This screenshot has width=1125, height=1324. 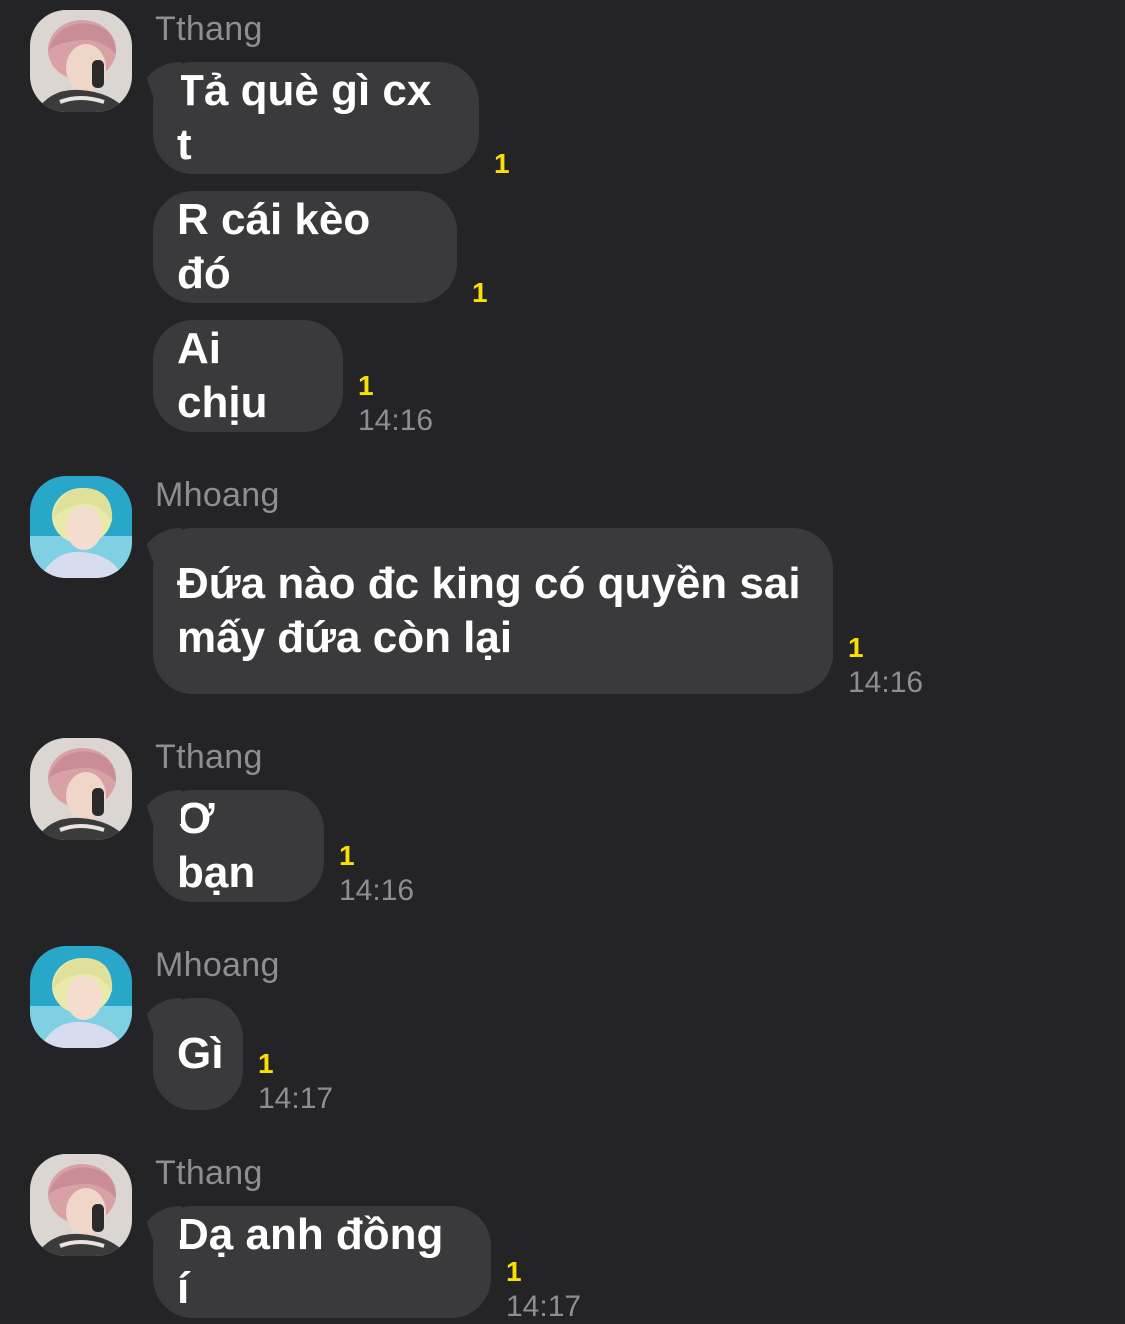 What do you see at coordinates (310, 117) in the screenshot?
I see `message-text: Tả què gì cx t` at bounding box center [310, 117].